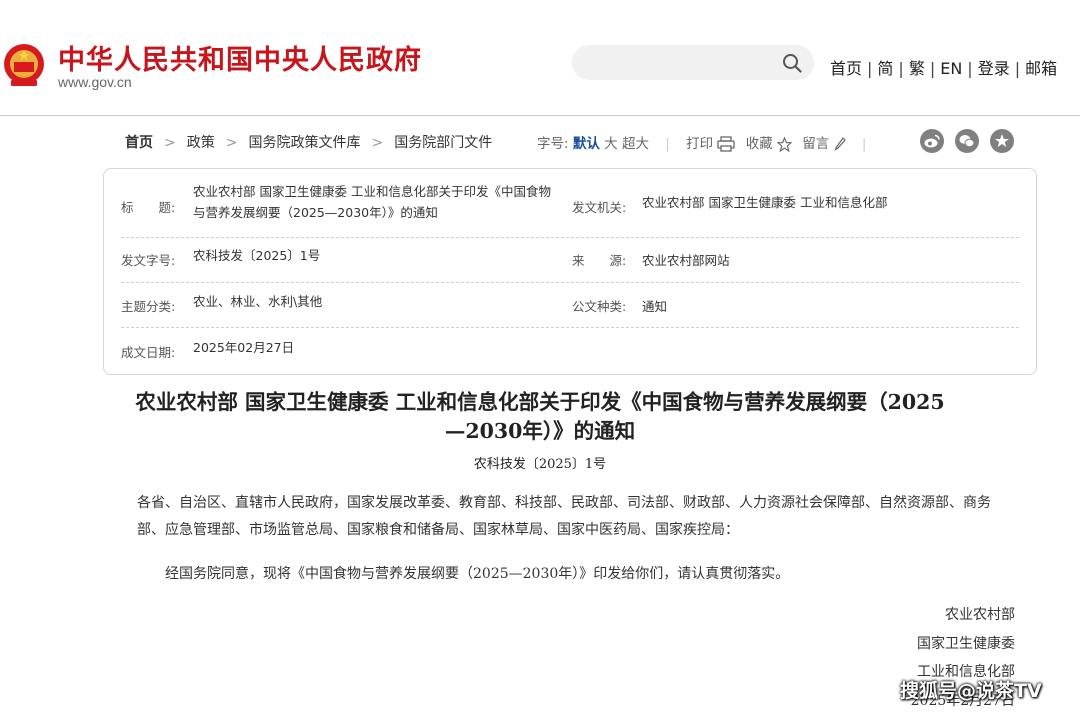 The image size is (1080, 712). I want to click on meta-source-value: 农业农村部网站, so click(686, 260).